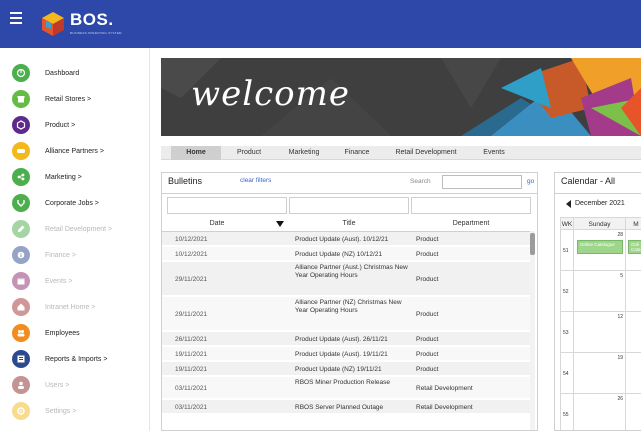 This screenshot has width=641, height=431. What do you see at coordinates (217, 224) in the screenshot?
I see `column-header-date: Date` at bounding box center [217, 224].